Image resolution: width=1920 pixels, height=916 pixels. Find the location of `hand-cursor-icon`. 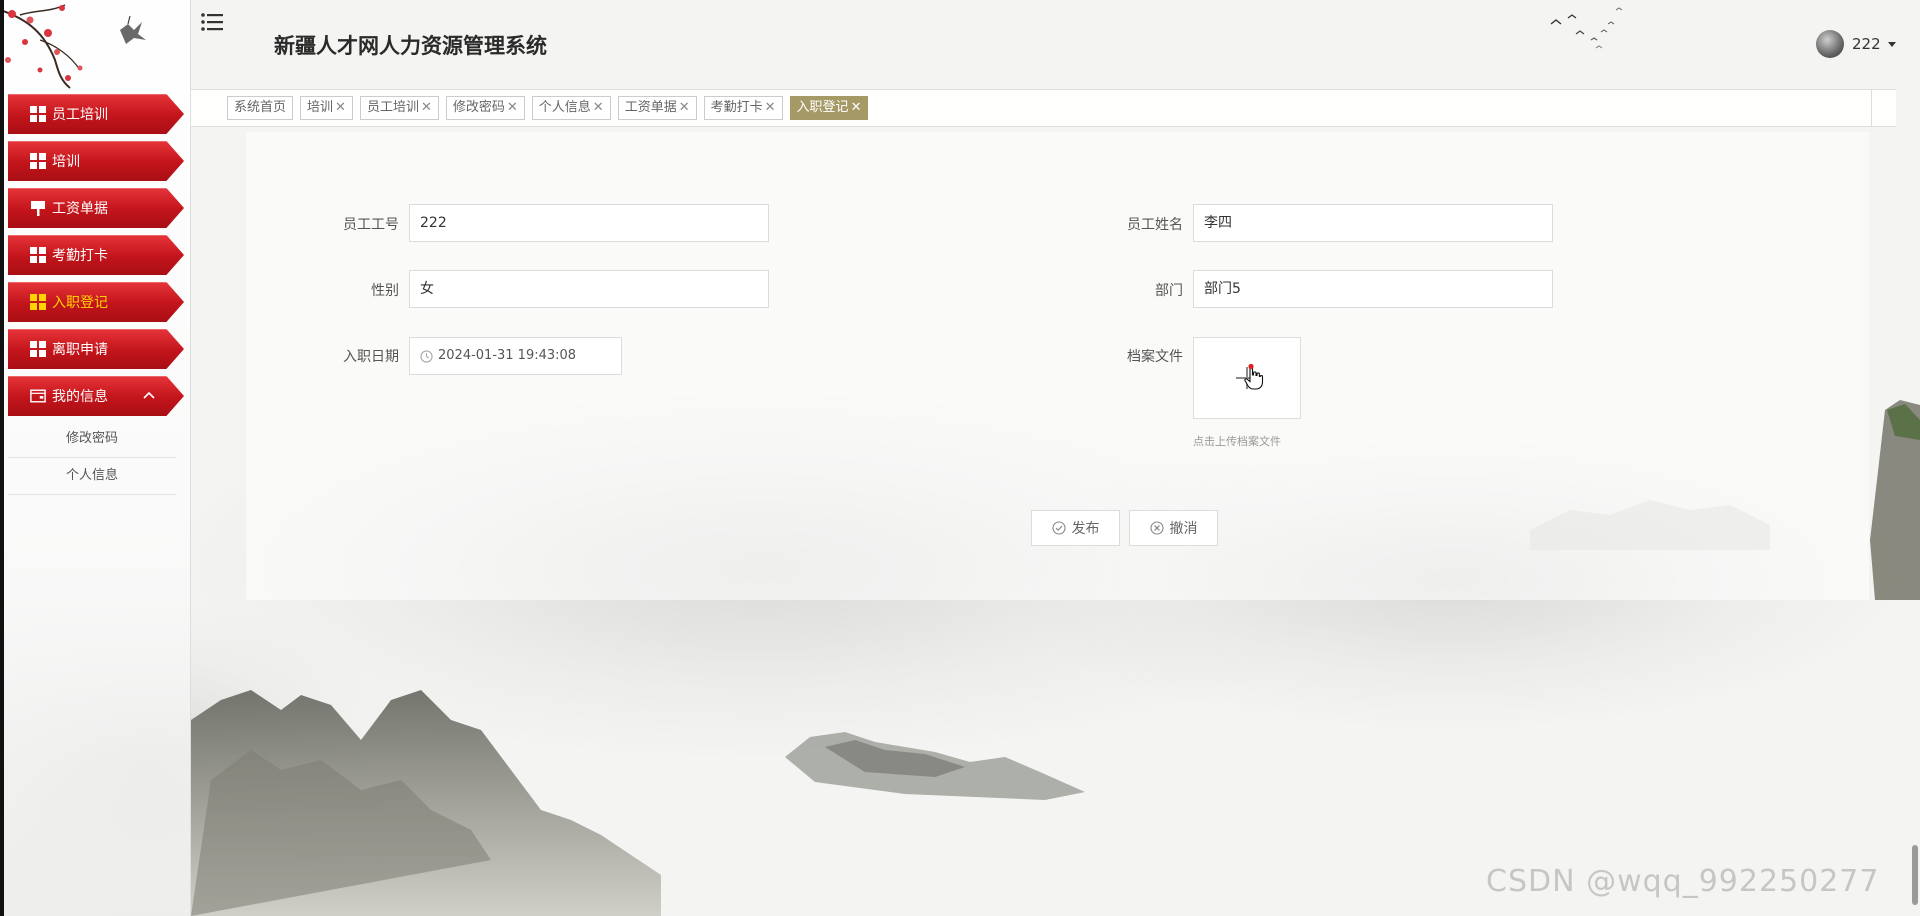

hand-cursor-icon is located at coordinates (1254, 377).